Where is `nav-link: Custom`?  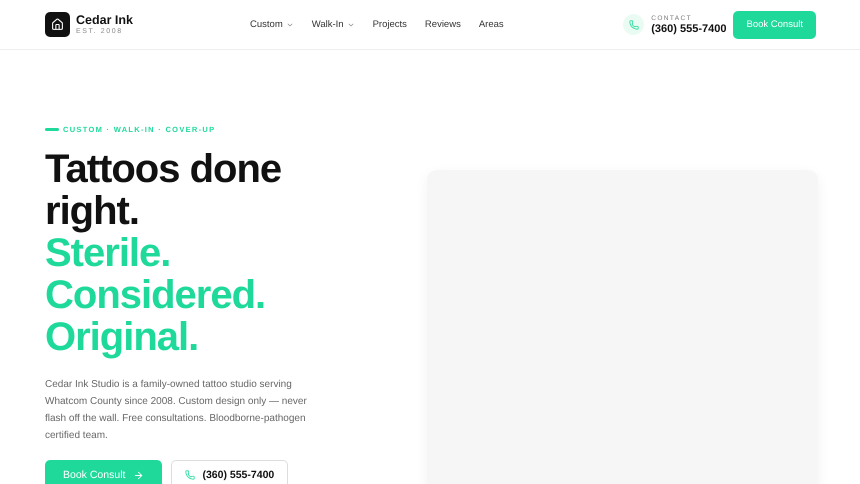
nav-link: Custom is located at coordinates (272, 24).